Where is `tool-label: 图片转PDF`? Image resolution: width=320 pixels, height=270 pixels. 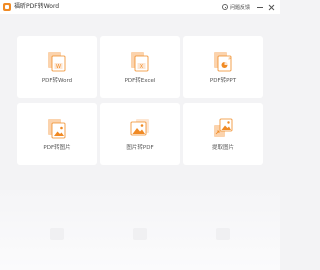 tool-label: 图片转PDF is located at coordinates (140, 148).